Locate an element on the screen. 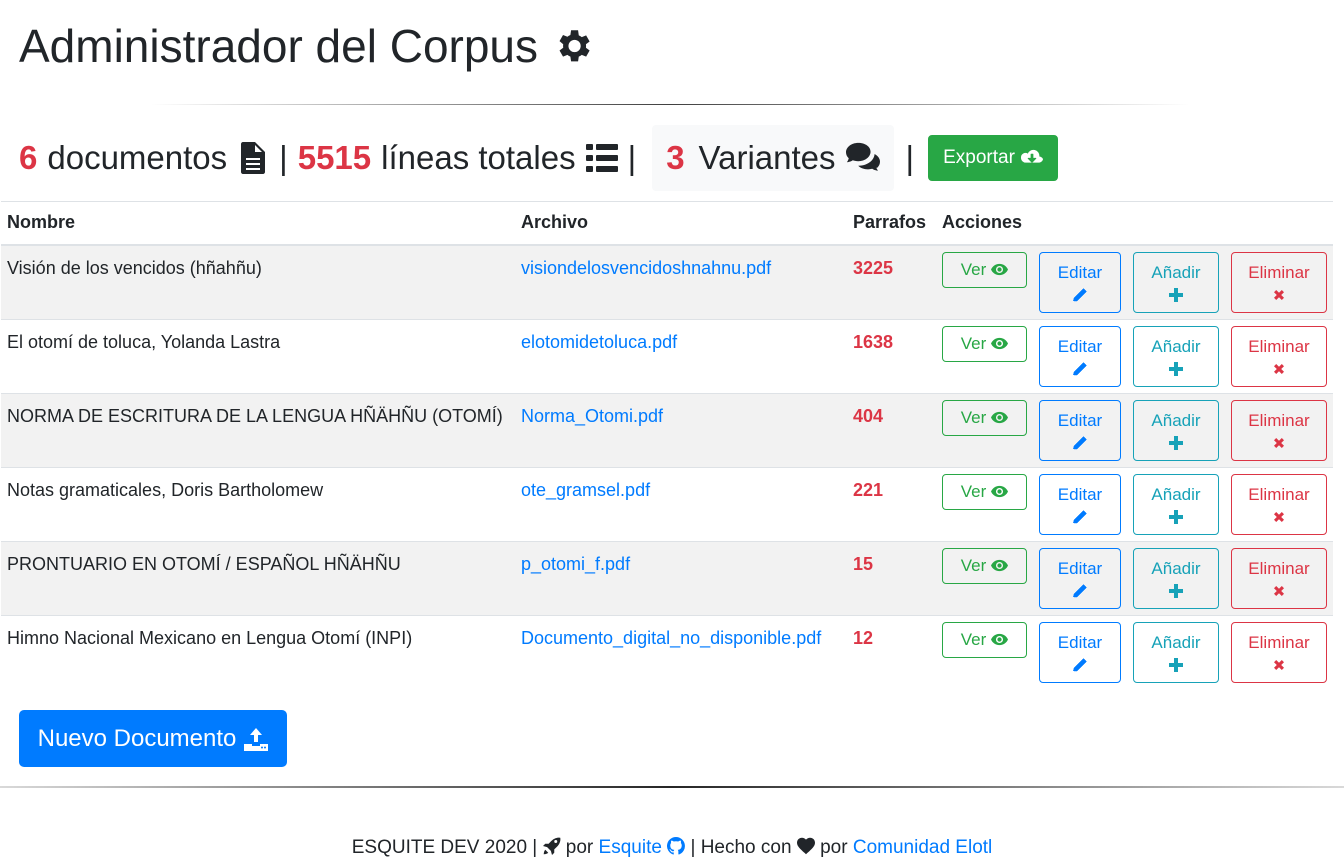 The image size is (1344, 863). document-file-link: visiondelosvencidoshnahnu.pdf is located at coordinates (646, 268).